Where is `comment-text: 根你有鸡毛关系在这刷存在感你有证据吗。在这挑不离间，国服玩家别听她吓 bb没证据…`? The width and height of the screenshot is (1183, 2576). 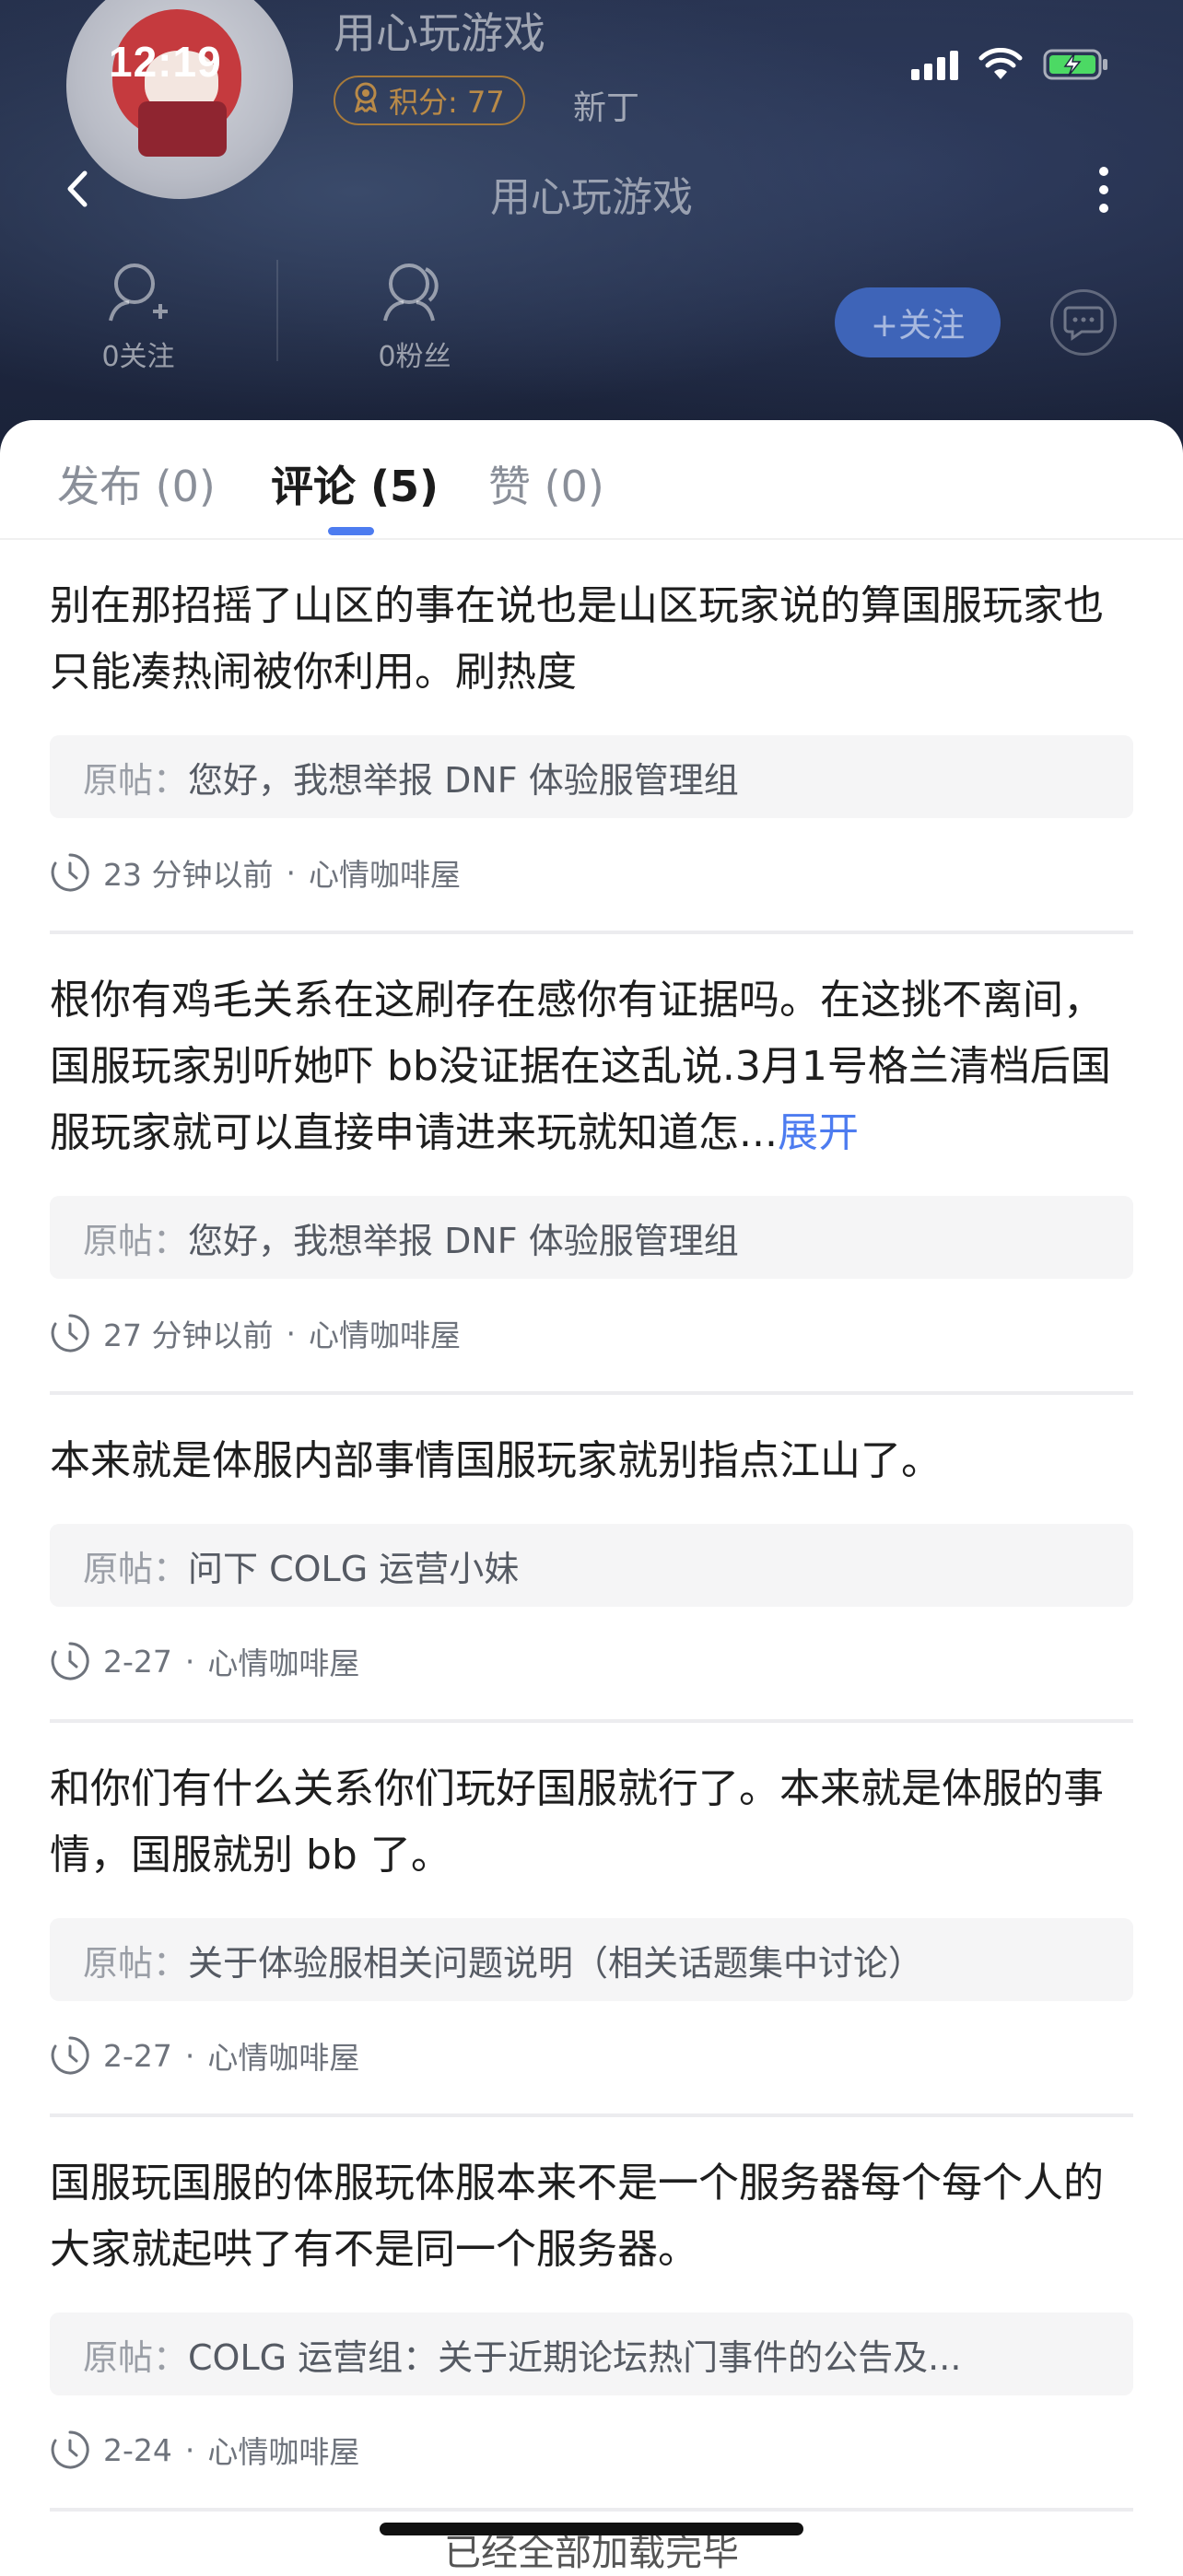 comment-text: 根你有鸡毛关系在这刷存在感你有证据吗。在这挑不离间，国服玩家别听她吓 bb没证据… is located at coordinates (581, 1066).